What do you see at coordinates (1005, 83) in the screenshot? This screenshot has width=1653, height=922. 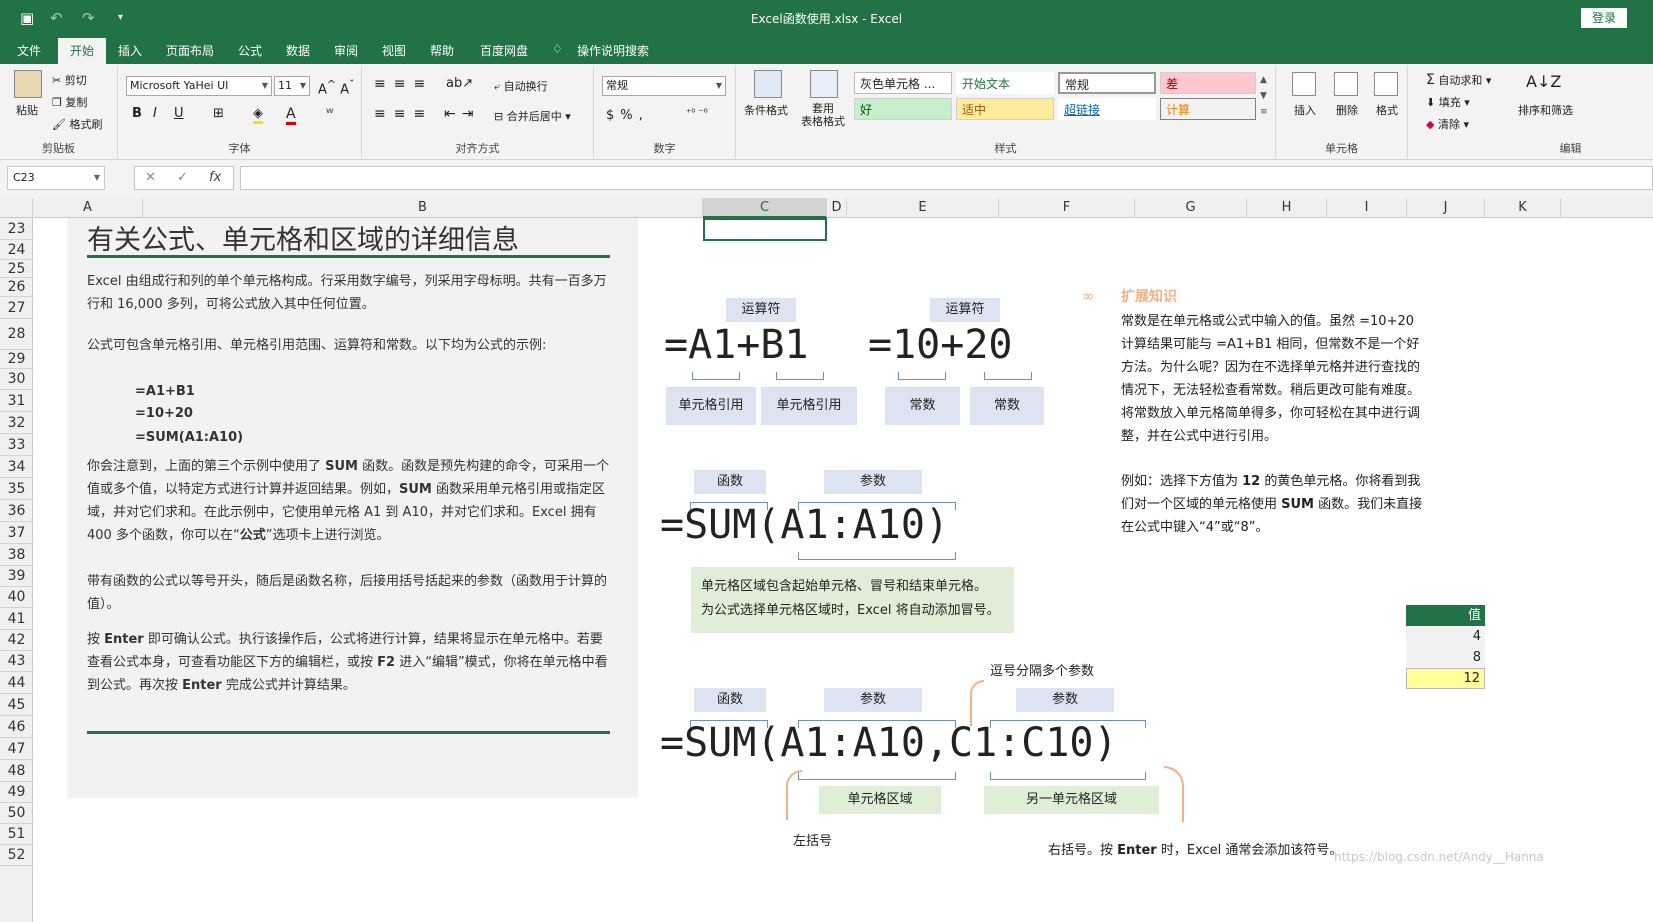 I see `style-start-text: 开始文本` at bounding box center [1005, 83].